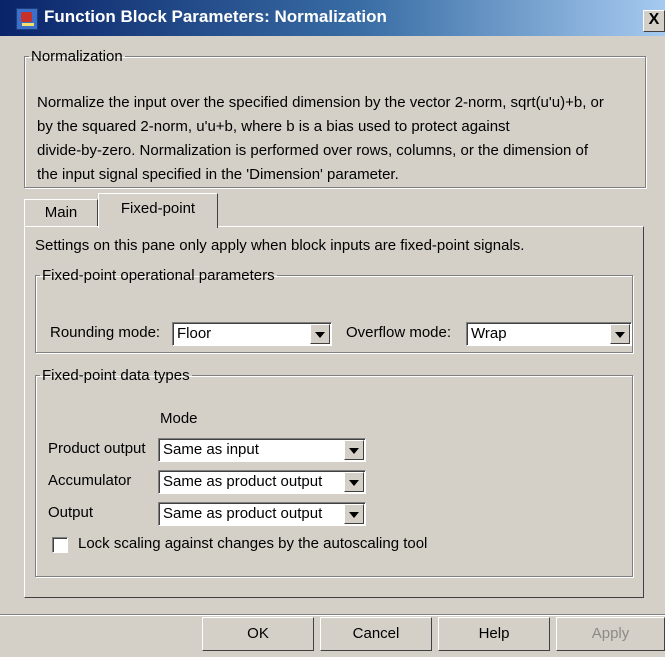  Describe the element at coordinates (97, 448) in the screenshot. I see `product-output-label: Product output` at that location.